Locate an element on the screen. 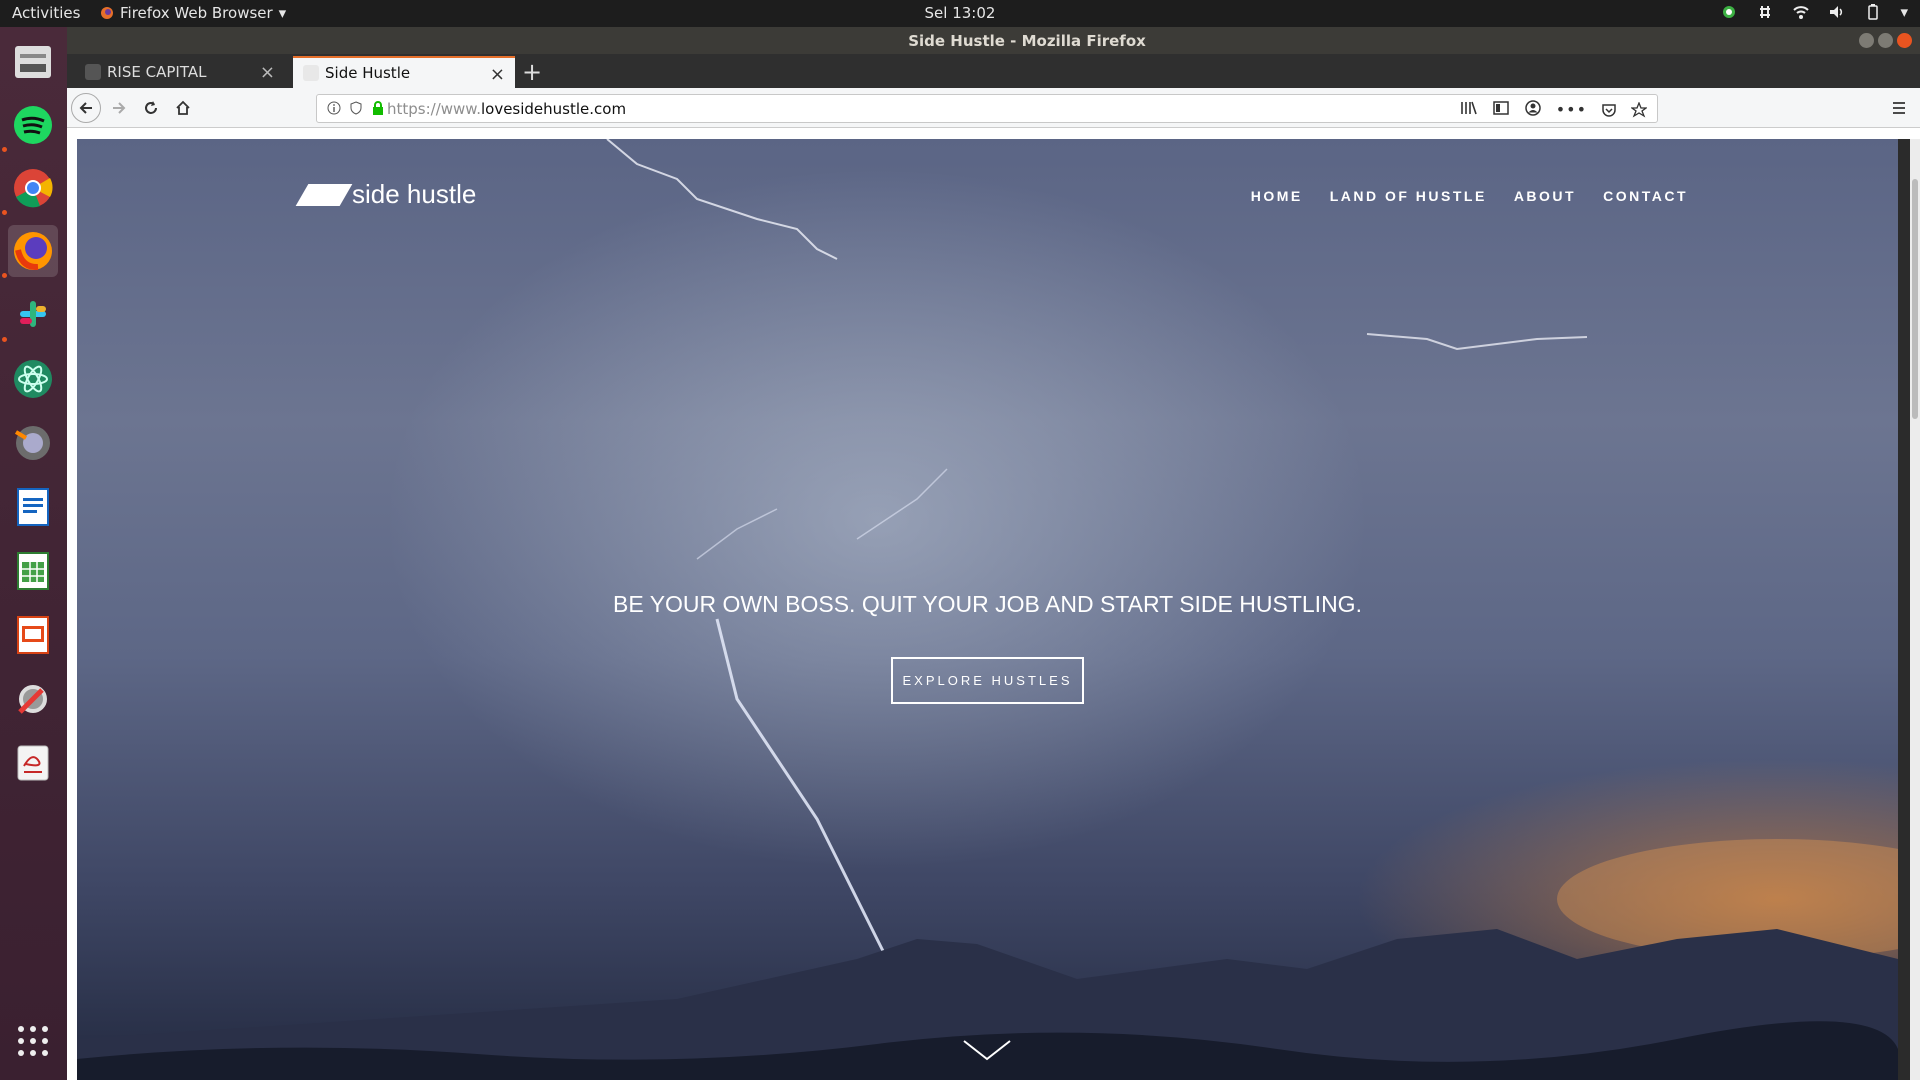  activities-button: Activities is located at coordinates (46, 13).